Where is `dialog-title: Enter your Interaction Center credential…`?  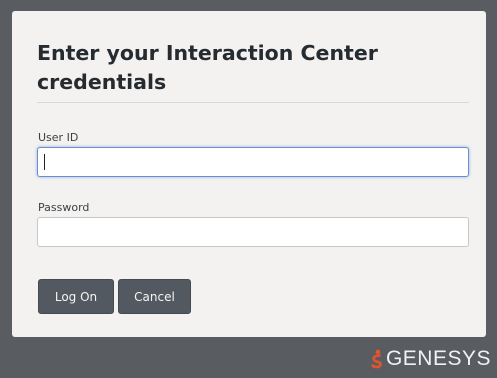
dialog-title: Enter your Interaction Center credential… is located at coordinates (207, 67).